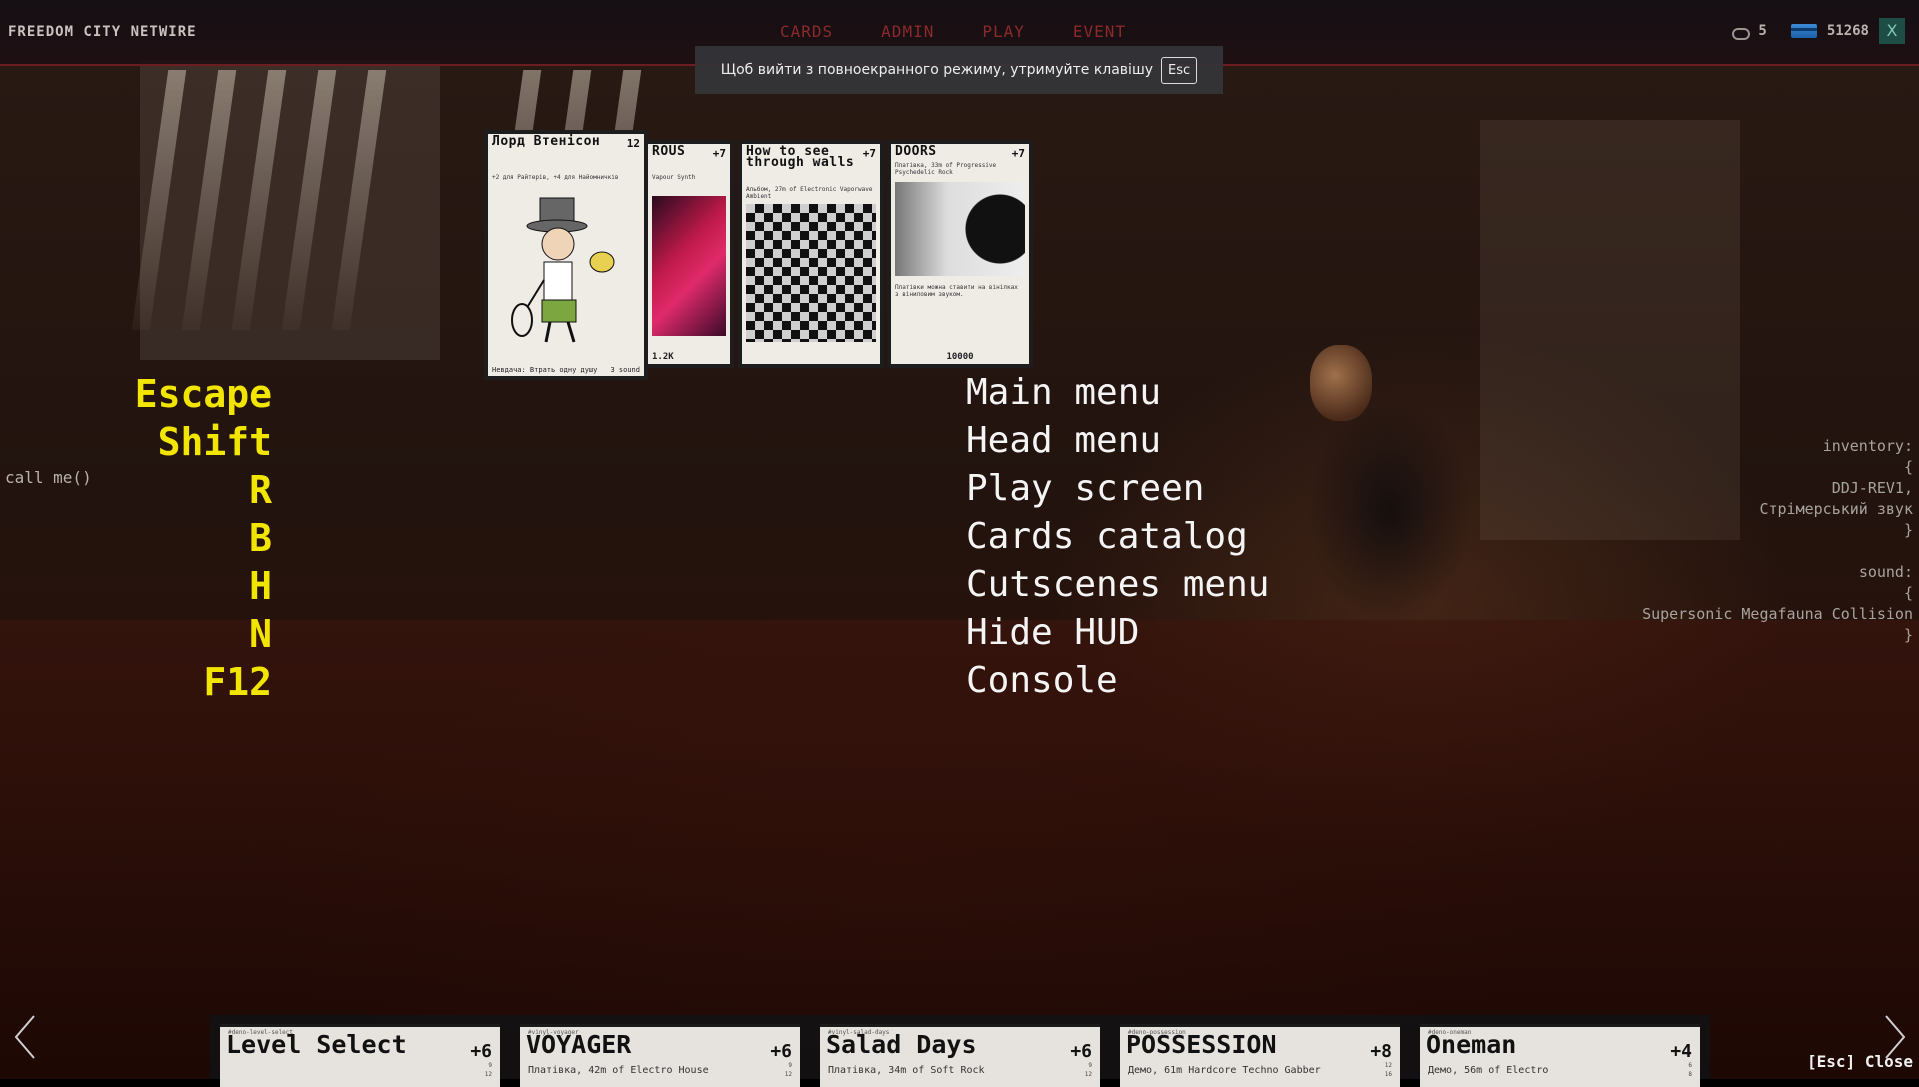  Describe the element at coordinates (566, 271) in the screenshot. I see `card-art-figure` at that location.